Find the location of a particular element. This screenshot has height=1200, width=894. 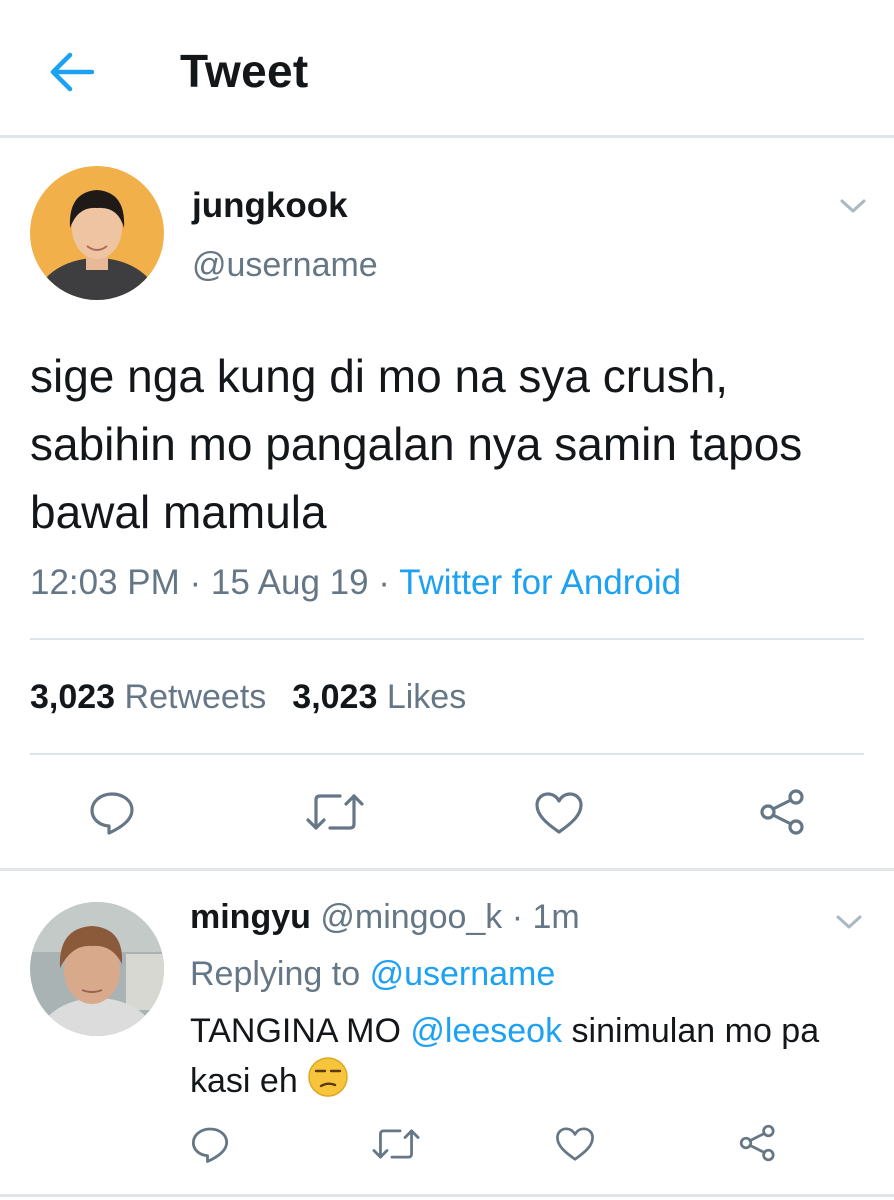

retweet-button is located at coordinates (335, 812).